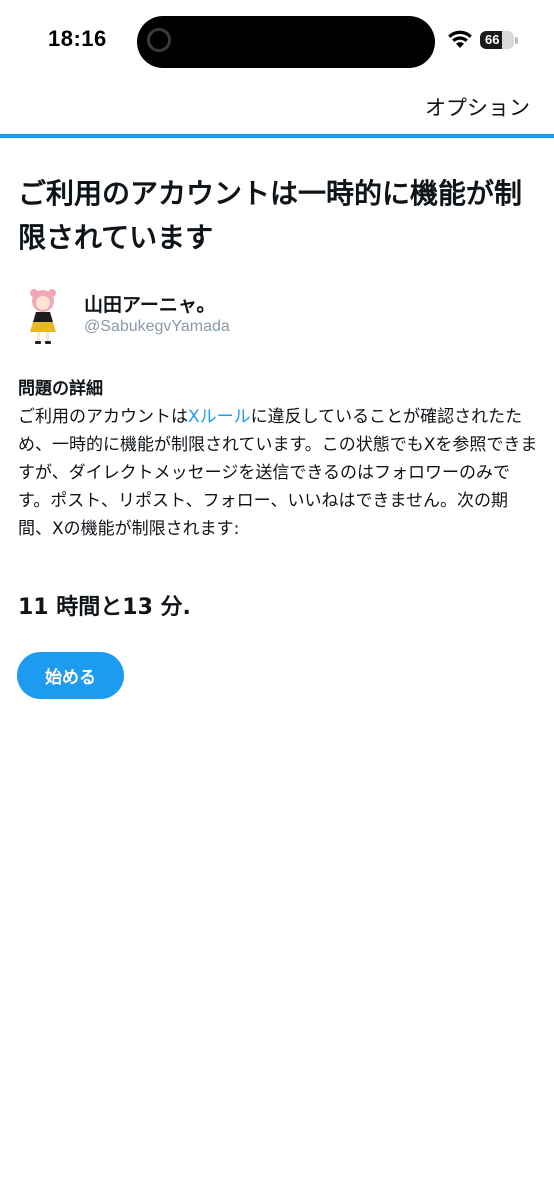  I want to click on wifi-icon, so click(460, 39).